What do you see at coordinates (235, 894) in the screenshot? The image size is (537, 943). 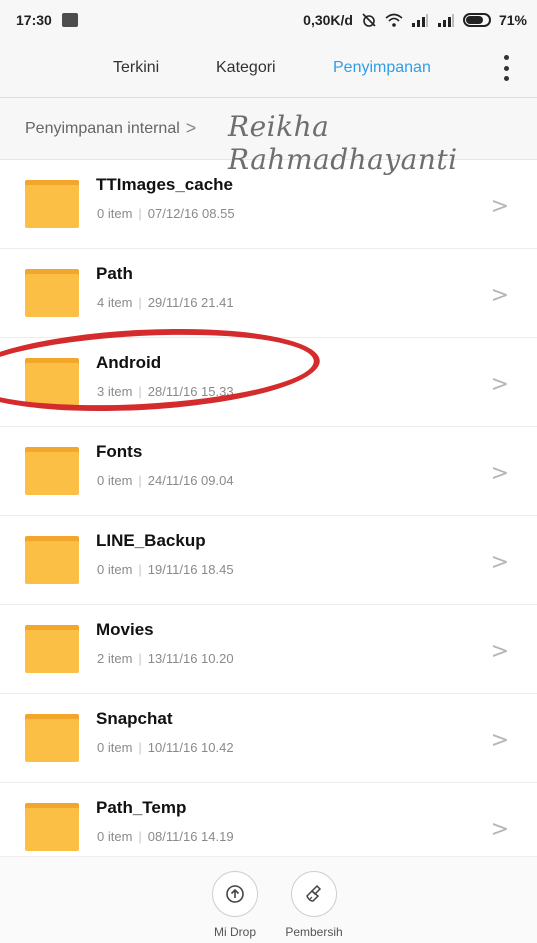 I see `mi-drop-icon` at bounding box center [235, 894].